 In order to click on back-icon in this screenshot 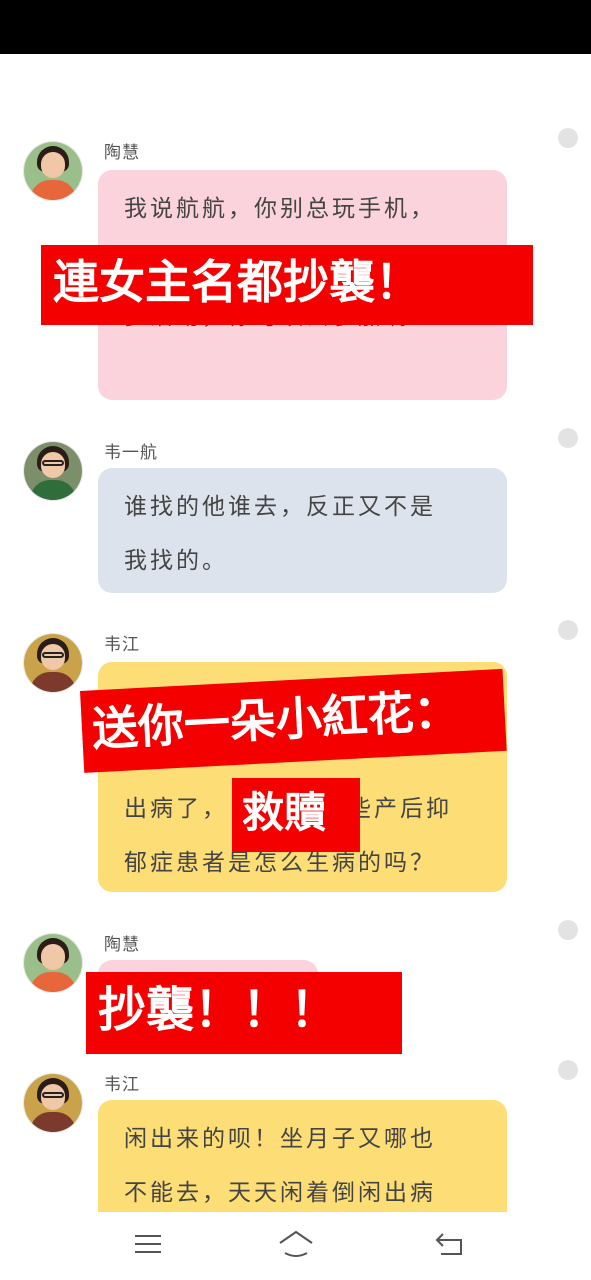, I will do `click(448, 1244)`.